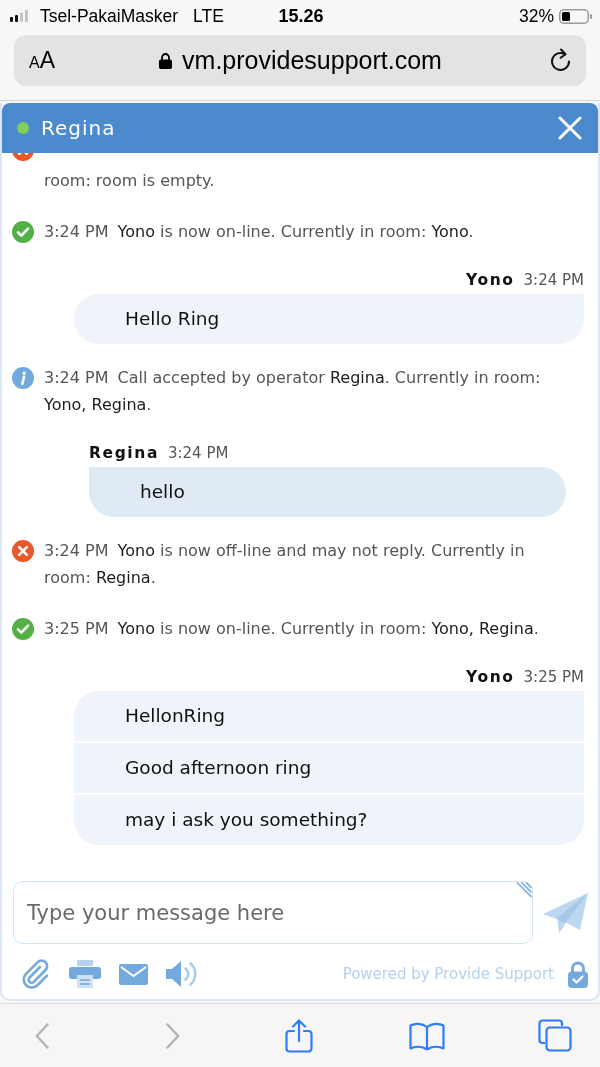  I want to click on resize-grip-icon, so click(524, 890).